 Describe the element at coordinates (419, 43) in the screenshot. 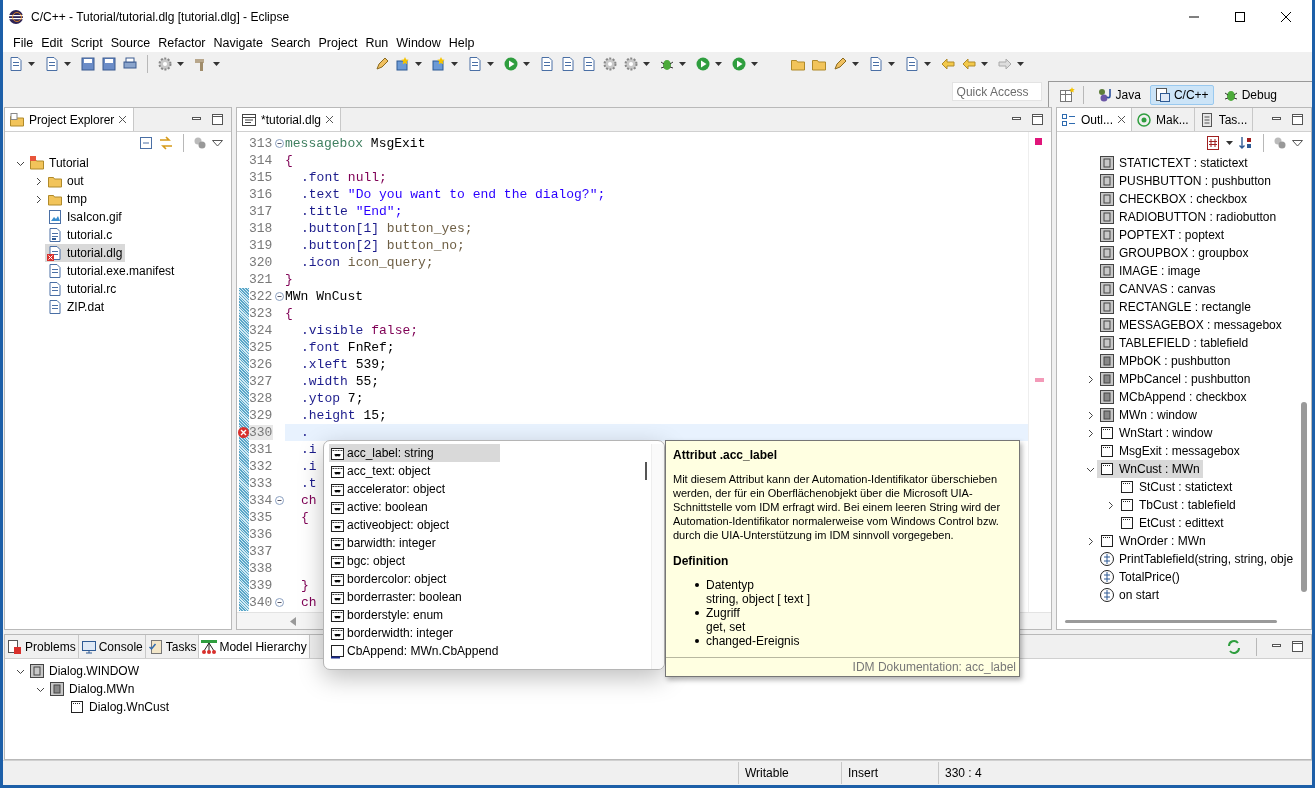

I see `menu-item: Window` at that location.